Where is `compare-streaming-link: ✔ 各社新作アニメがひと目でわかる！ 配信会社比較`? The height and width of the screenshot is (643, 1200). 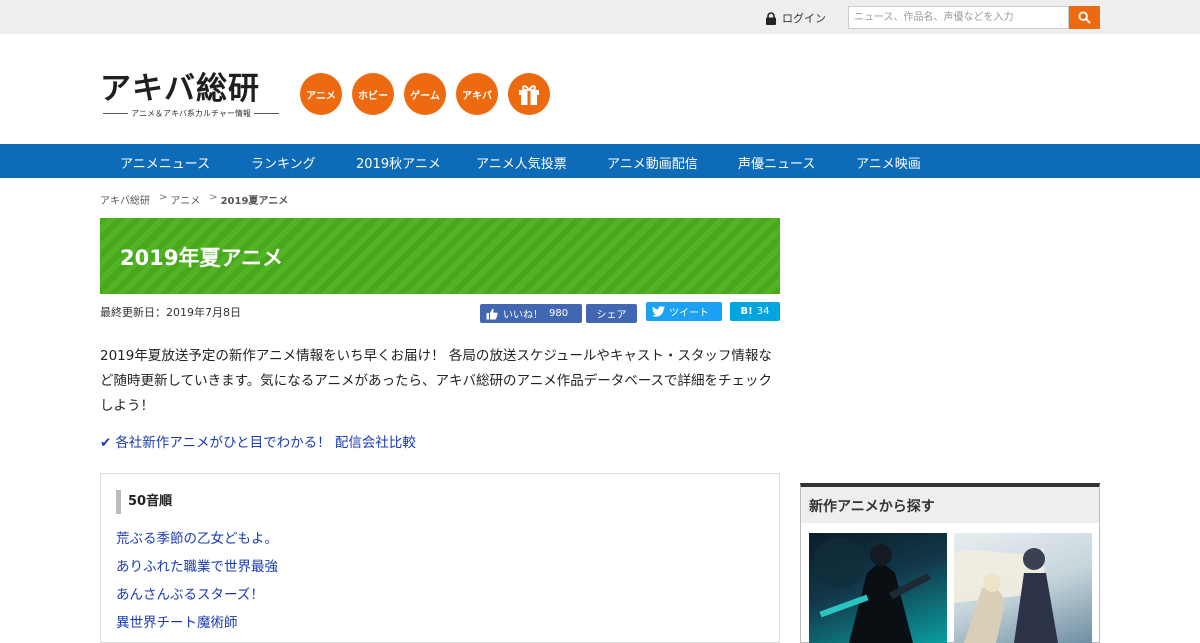 compare-streaming-link: ✔ 各社新作アニメがひと目でわかる！ 配信会社比較 is located at coordinates (258, 441).